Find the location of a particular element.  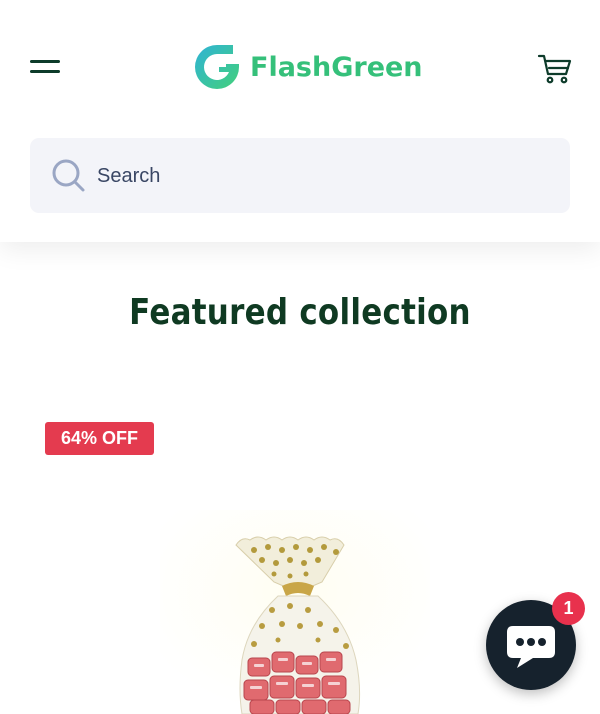

chat-unread-badge: 1 is located at coordinates (568, 608).